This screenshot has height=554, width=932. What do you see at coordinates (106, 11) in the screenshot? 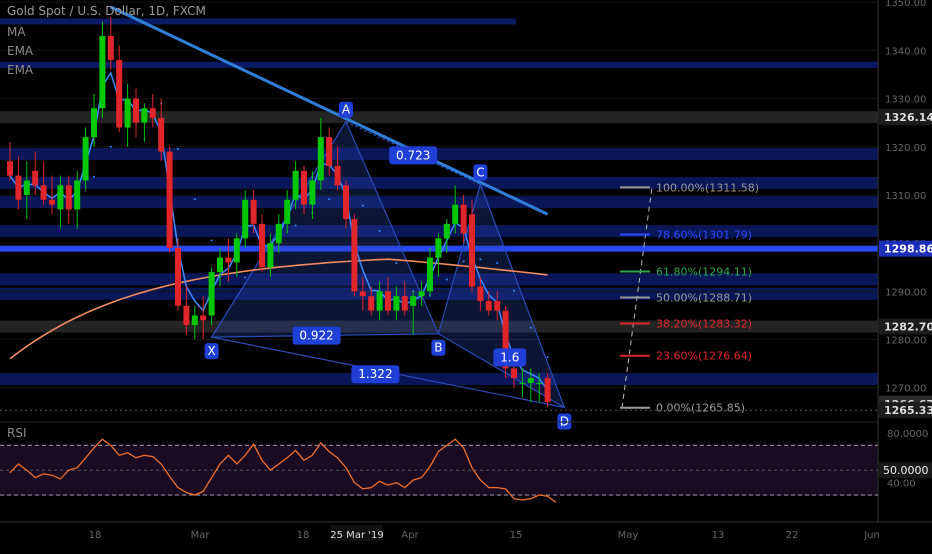
I see `chart-title: Gold Spot / U.S. Dollar, 1D, FXCM` at bounding box center [106, 11].